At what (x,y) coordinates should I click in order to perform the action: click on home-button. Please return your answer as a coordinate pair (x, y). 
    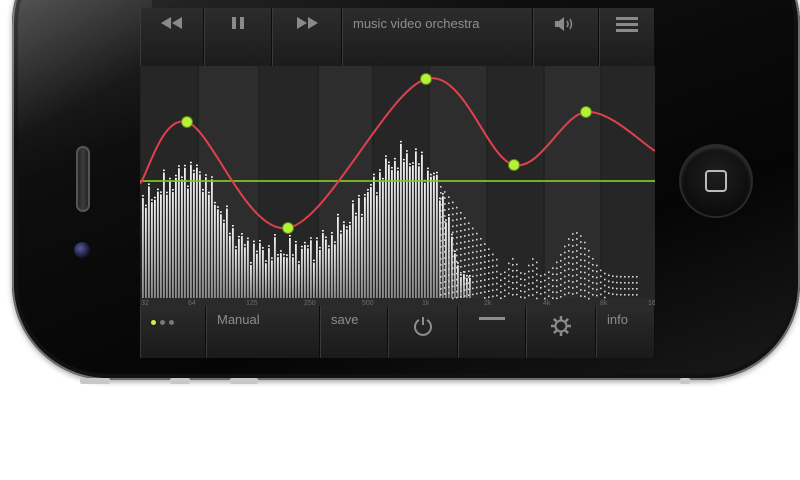
    Looking at the image, I should click on (716, 181).